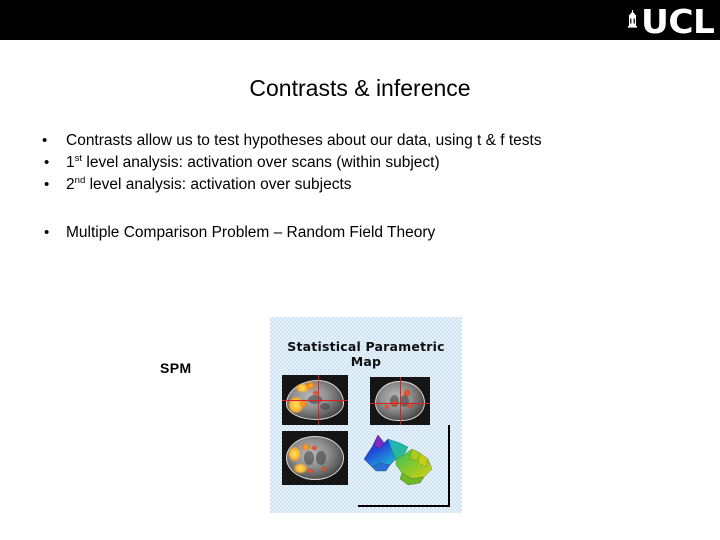 This screenshot has height=540, width=720. Describe the element at coordinates (78, 158) in the screenshot. I see `ordinal-suffix: st` at that location.